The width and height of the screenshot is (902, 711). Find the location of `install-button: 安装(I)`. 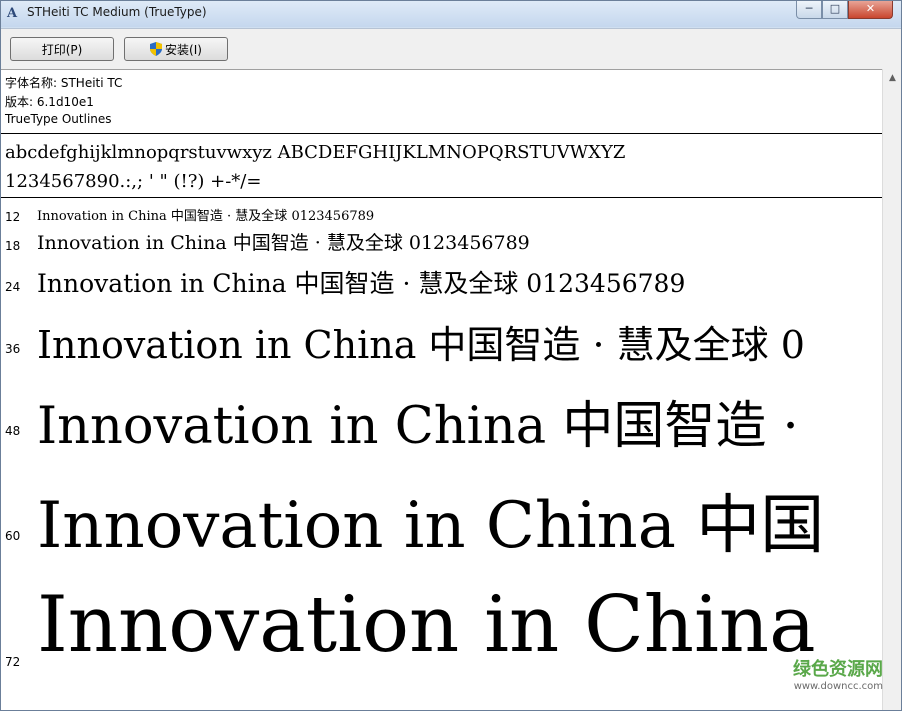

install-button: 安装(I) is located at coordinates (176, 49).